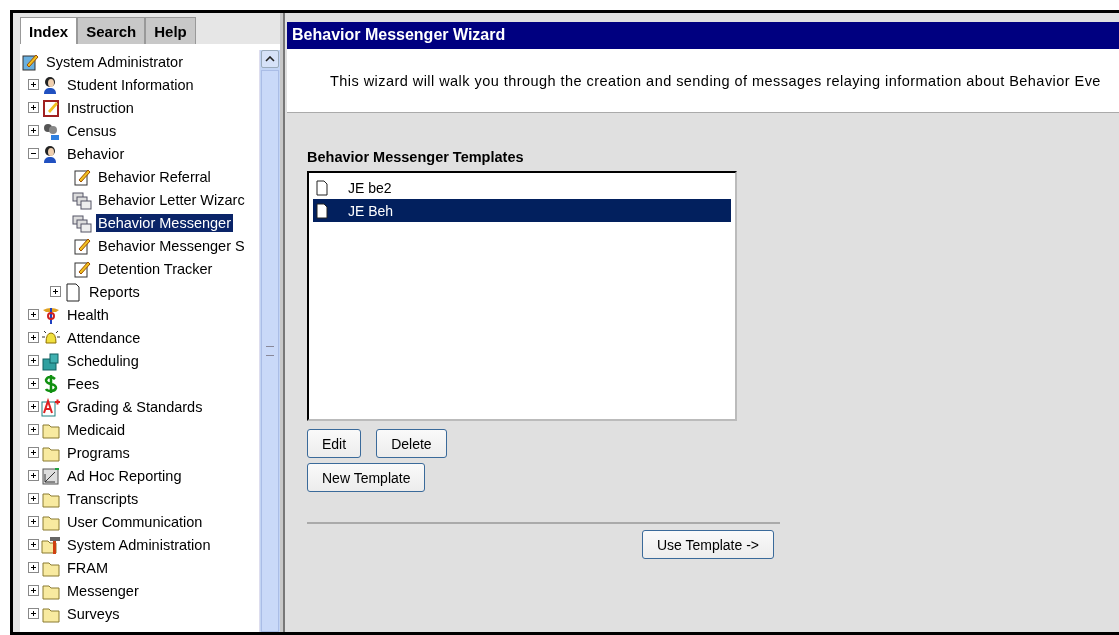  I want to click on tree-item: Detention Tracker, so click(155, 268).